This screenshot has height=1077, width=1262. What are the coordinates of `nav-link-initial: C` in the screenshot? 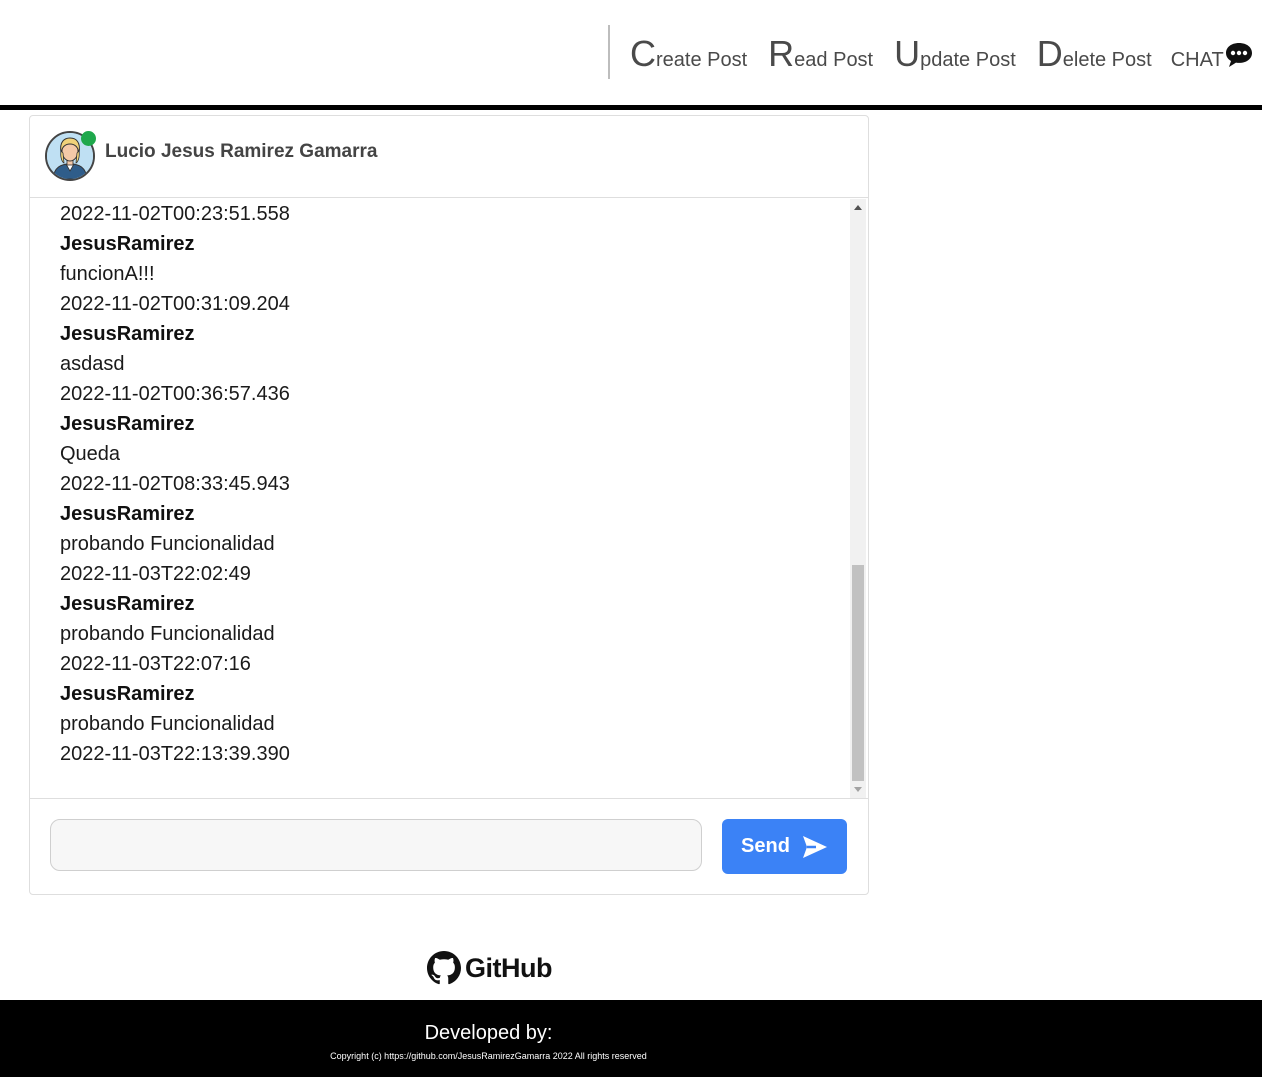 It's located at (643, 53).